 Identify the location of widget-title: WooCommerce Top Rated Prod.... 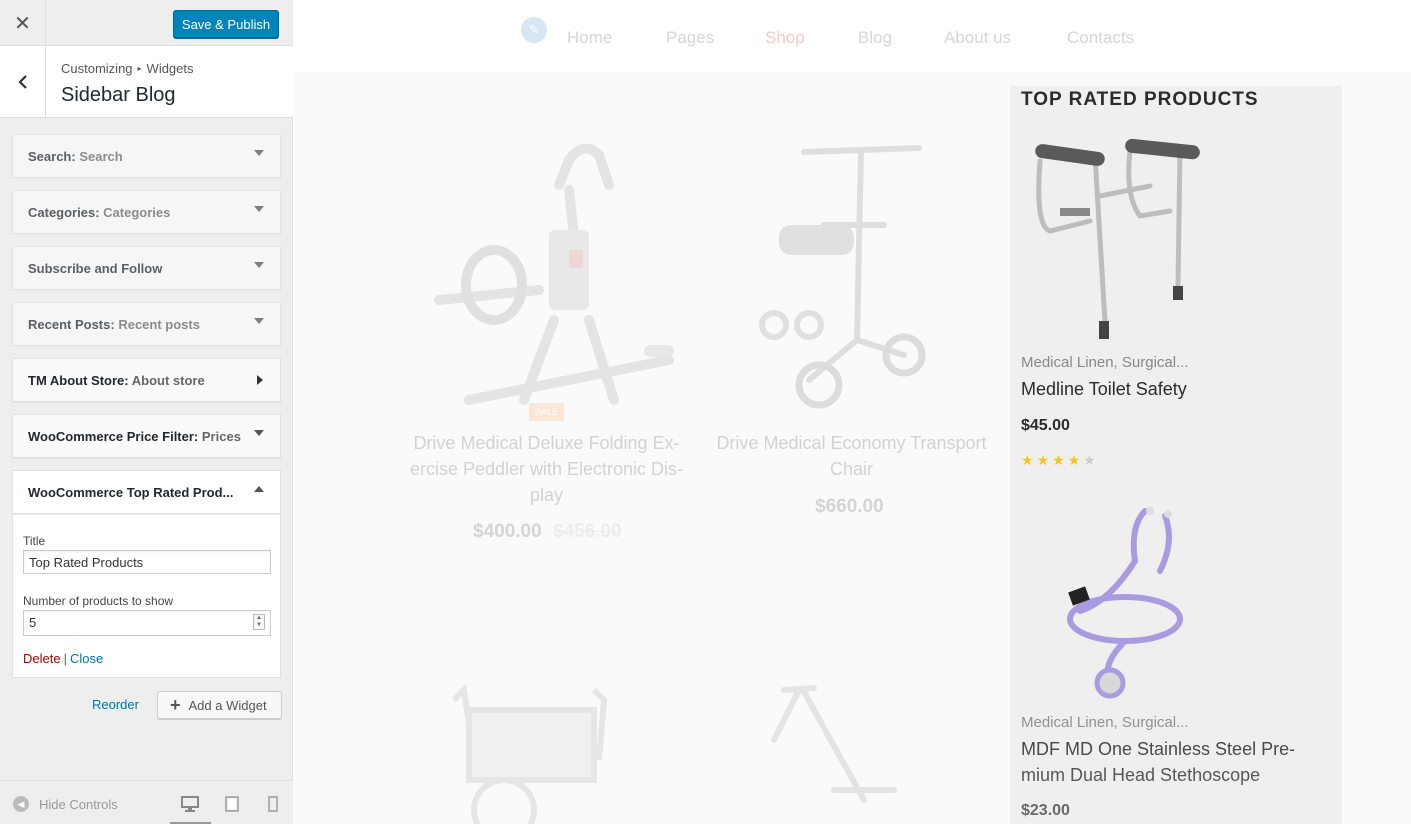
(131, 492).